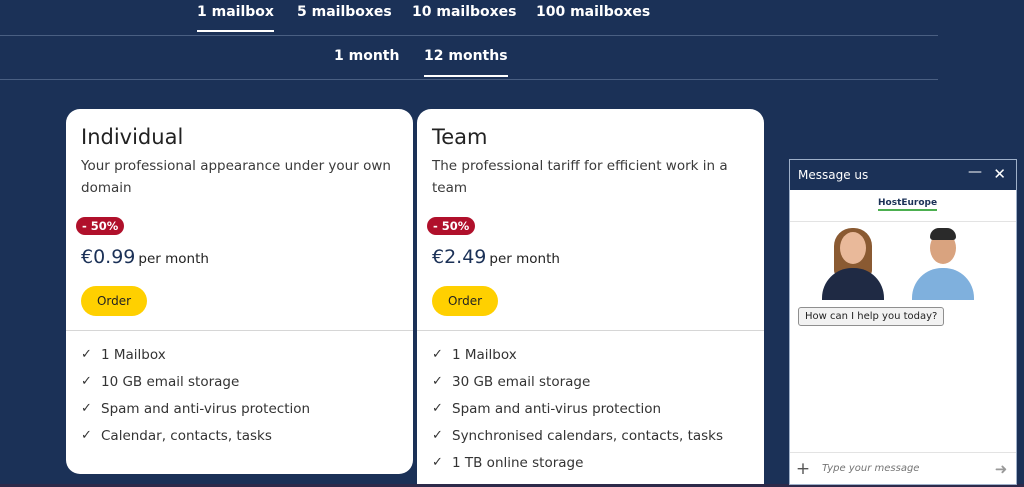  What do you see at coordinates (593, 12) in the screenshot?
I see `tab-100-mailboxes: 100 mailboxes` at bounding box center [593, 12].